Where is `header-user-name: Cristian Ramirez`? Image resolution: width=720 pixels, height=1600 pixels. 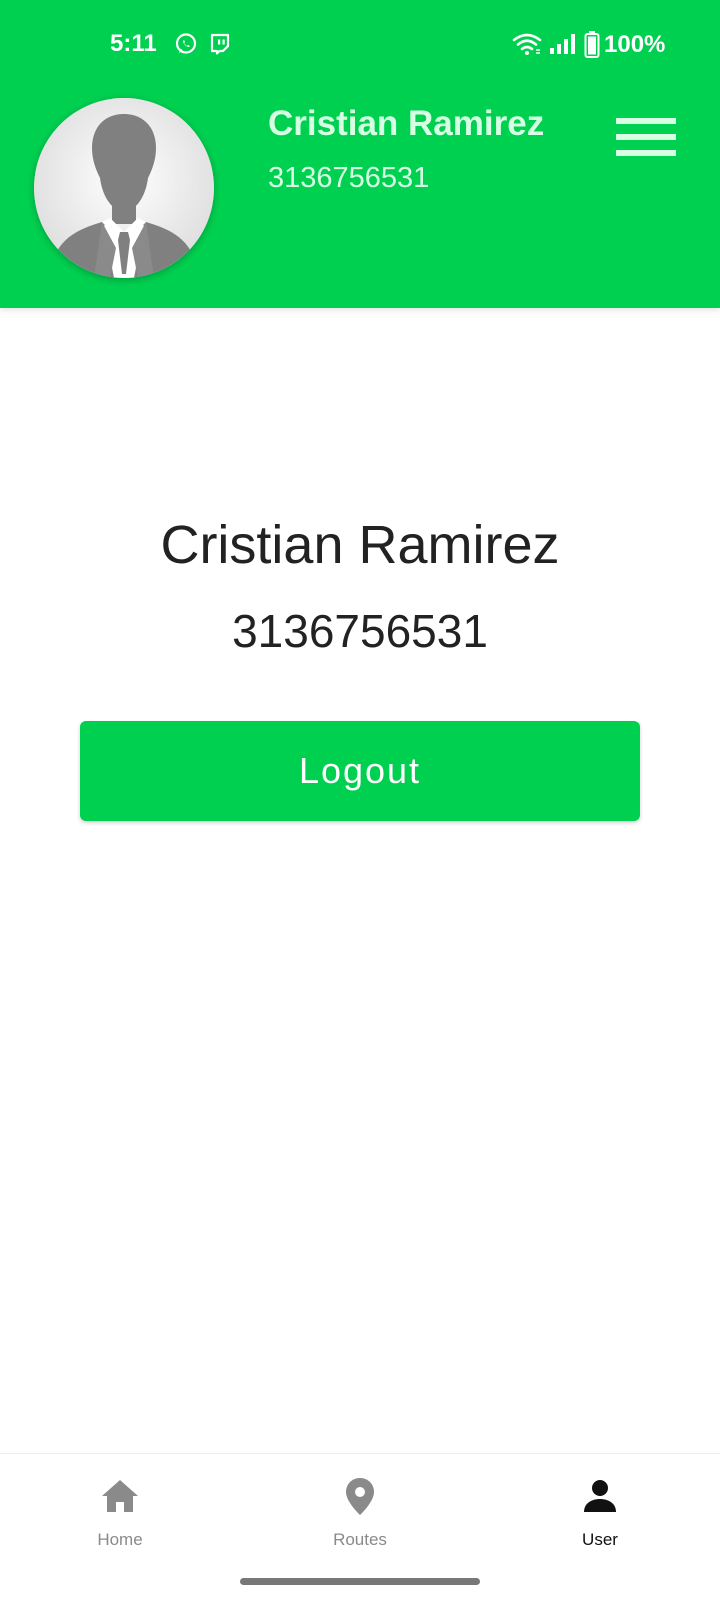 header-user-name: Cristian Ramirez is located at coordinates (406, 123).